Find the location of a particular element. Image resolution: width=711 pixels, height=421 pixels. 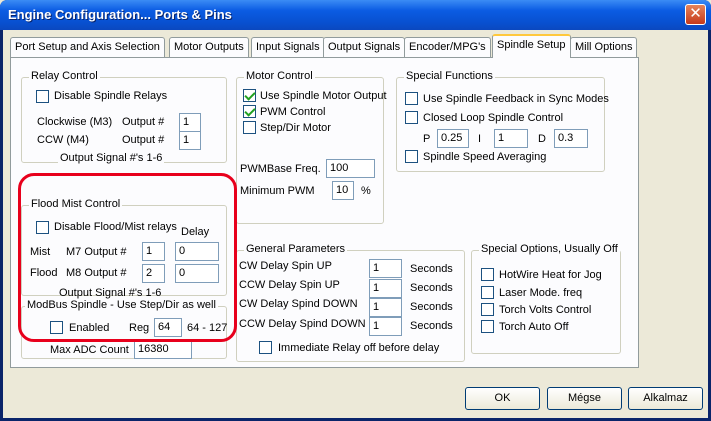

laser-mode-checkbox is located at coordinates (487, 292).